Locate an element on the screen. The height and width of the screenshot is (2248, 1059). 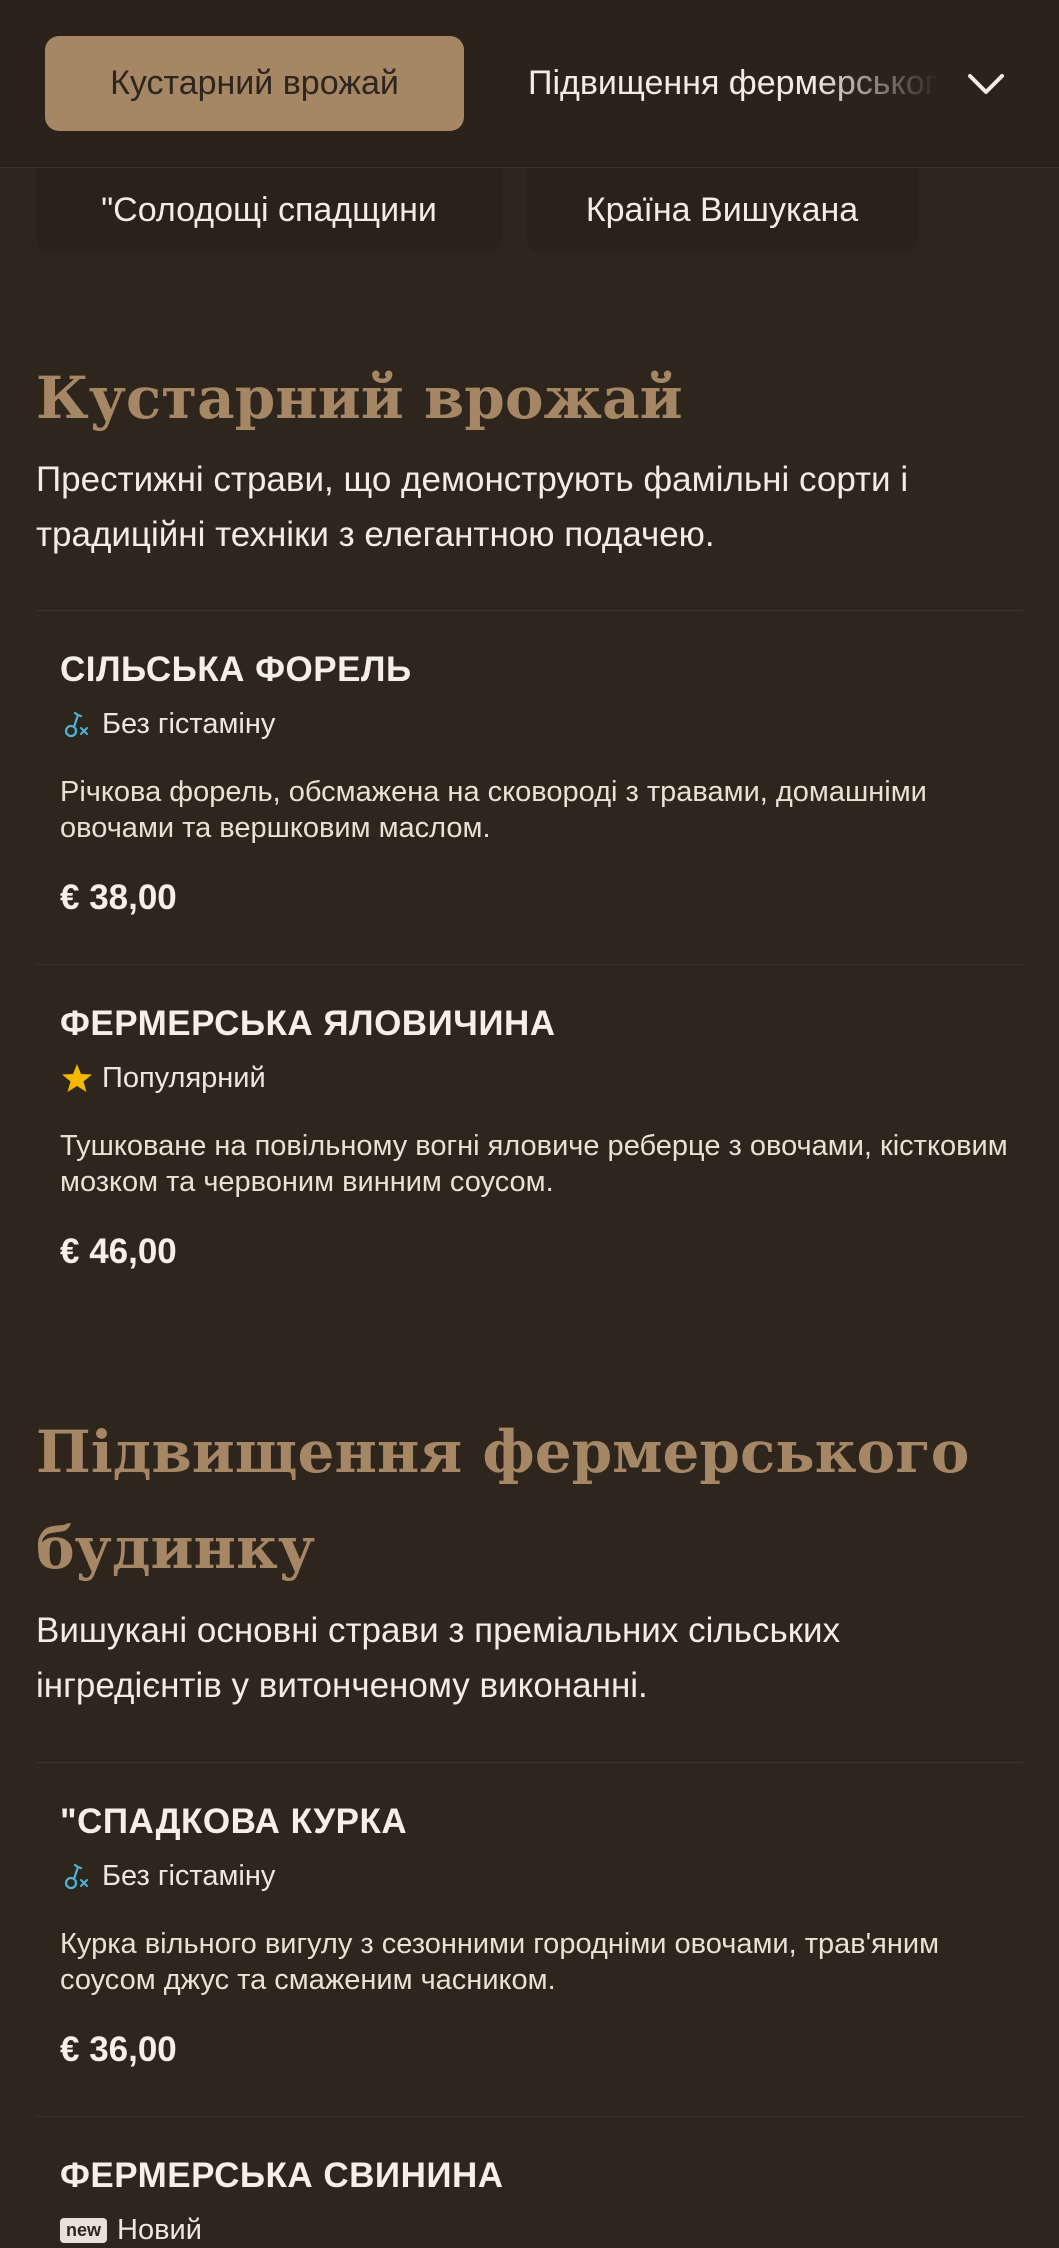
star-icon is located at coordinates (77, 1078).